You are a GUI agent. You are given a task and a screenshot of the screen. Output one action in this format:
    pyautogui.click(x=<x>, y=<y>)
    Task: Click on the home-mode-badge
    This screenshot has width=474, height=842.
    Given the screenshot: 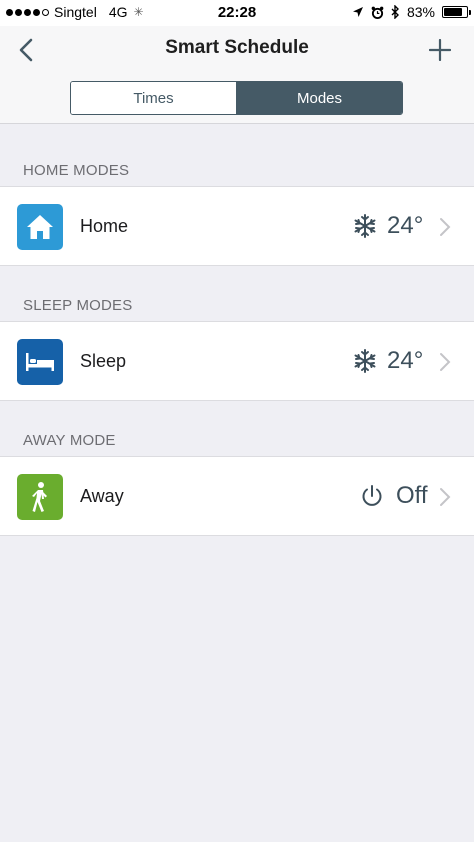 What is the action you would take?
    pyautogui.click(x=40, y=227)
    